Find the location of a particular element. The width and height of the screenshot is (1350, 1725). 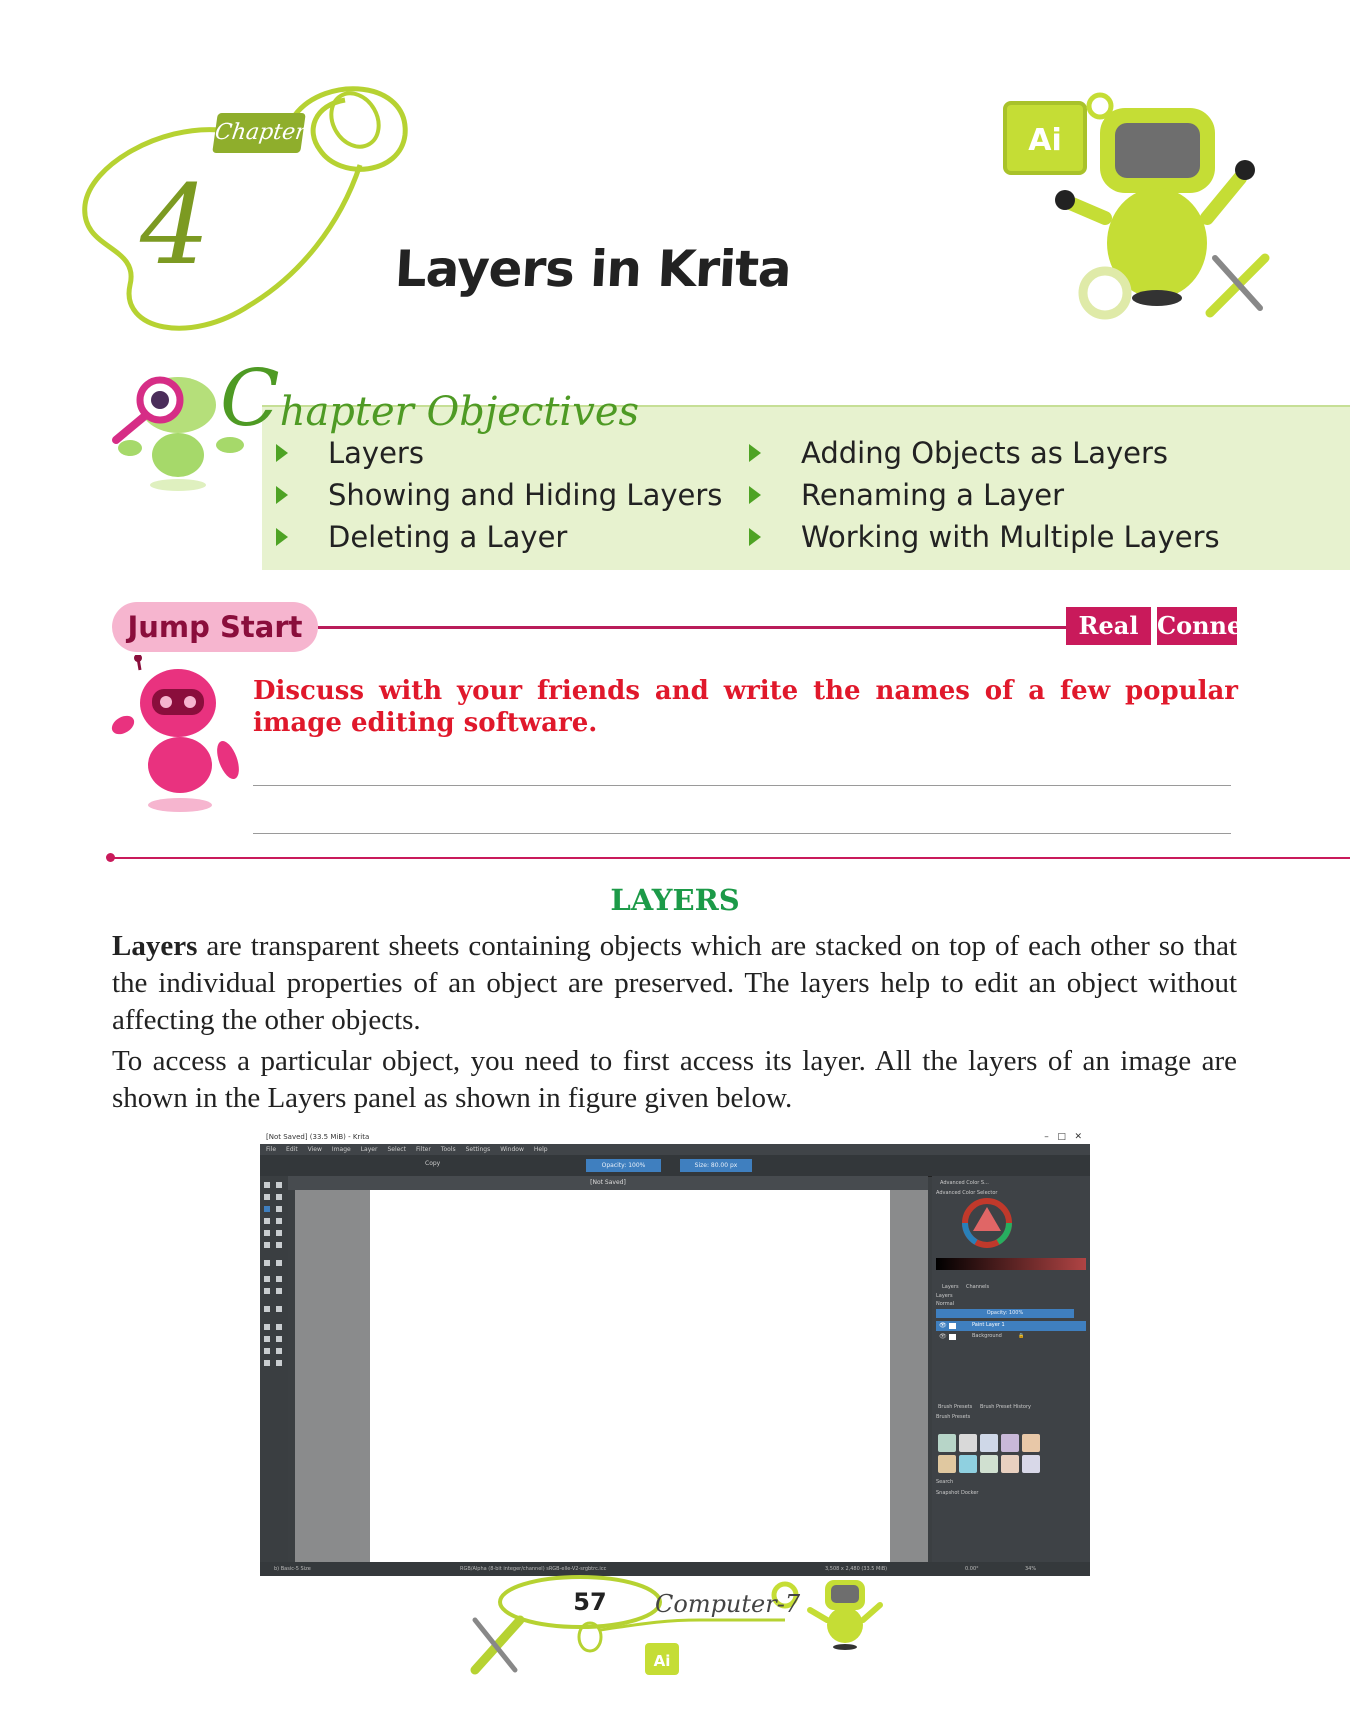

layer-row: 👁 Background 🔒 is located at coordinates (1011, 1337).